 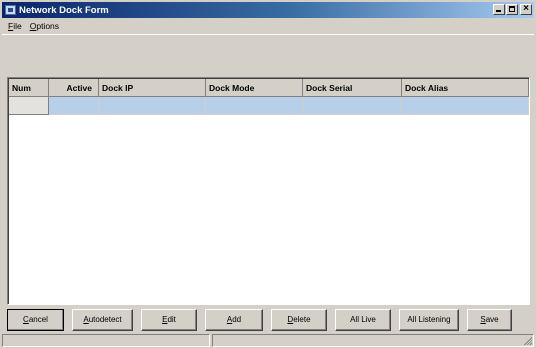 I want to click on menu-options: Options, so click(x=44, y=26).